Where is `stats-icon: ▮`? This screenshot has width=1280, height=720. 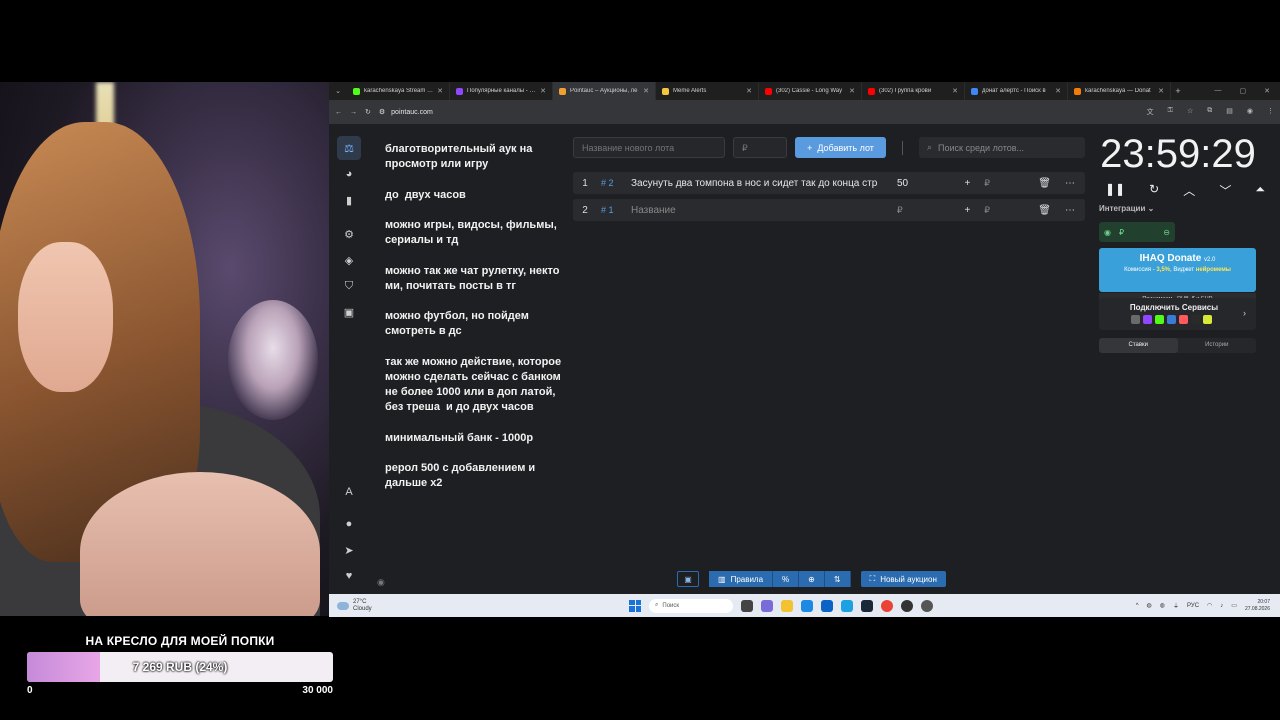
stats-icon: ▮ is located at coordinates (349, 200).